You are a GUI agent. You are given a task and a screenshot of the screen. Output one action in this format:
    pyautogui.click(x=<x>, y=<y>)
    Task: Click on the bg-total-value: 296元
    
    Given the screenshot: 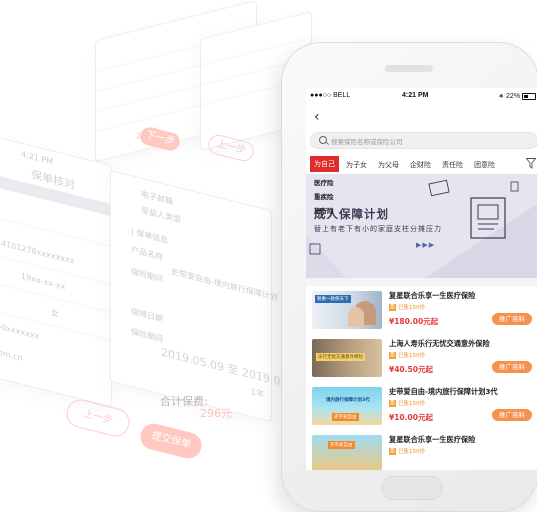 What is the action you would take?
    pyautogui.click(x=216, y=413)
    